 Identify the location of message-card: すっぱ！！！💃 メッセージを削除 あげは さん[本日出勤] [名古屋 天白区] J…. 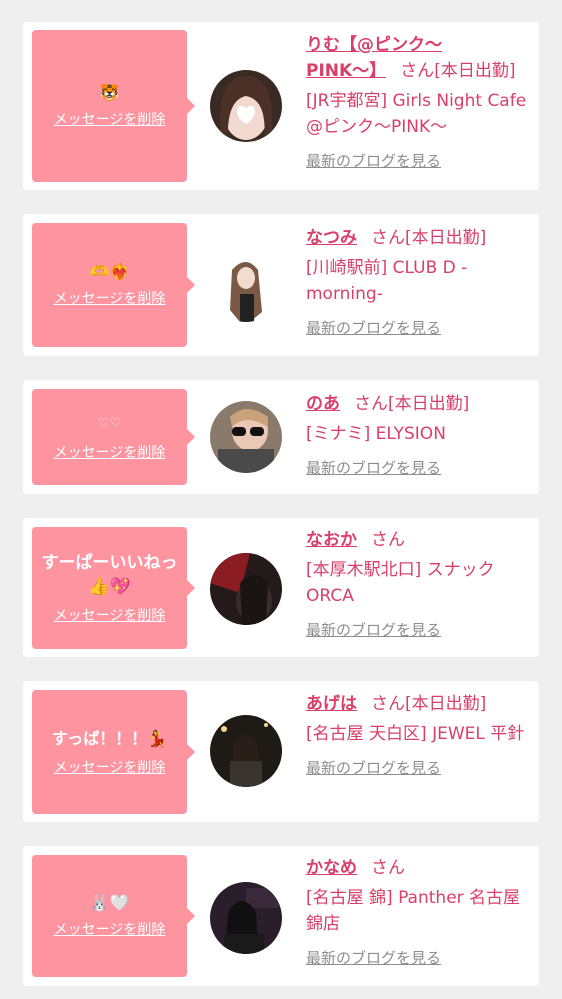
(281, 751).